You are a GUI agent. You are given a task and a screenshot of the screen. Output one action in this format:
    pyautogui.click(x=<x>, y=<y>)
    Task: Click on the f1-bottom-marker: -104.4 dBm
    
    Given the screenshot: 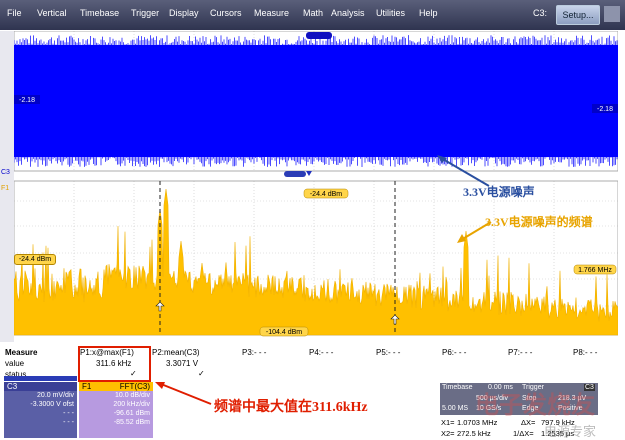 What is the action you would take?
    pyautogui.click(x=284, y=331)
    